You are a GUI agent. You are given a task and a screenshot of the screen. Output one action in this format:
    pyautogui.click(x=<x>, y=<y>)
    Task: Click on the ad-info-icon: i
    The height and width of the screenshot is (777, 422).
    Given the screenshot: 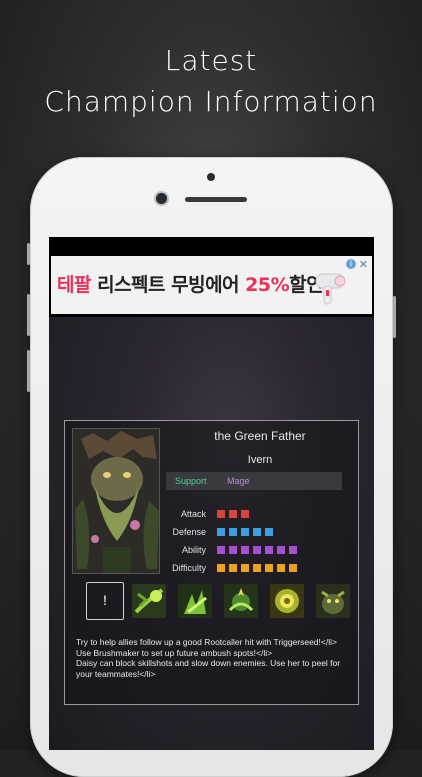 What is the action you would take?
    pyautogui.click(x=351, y=264)
    